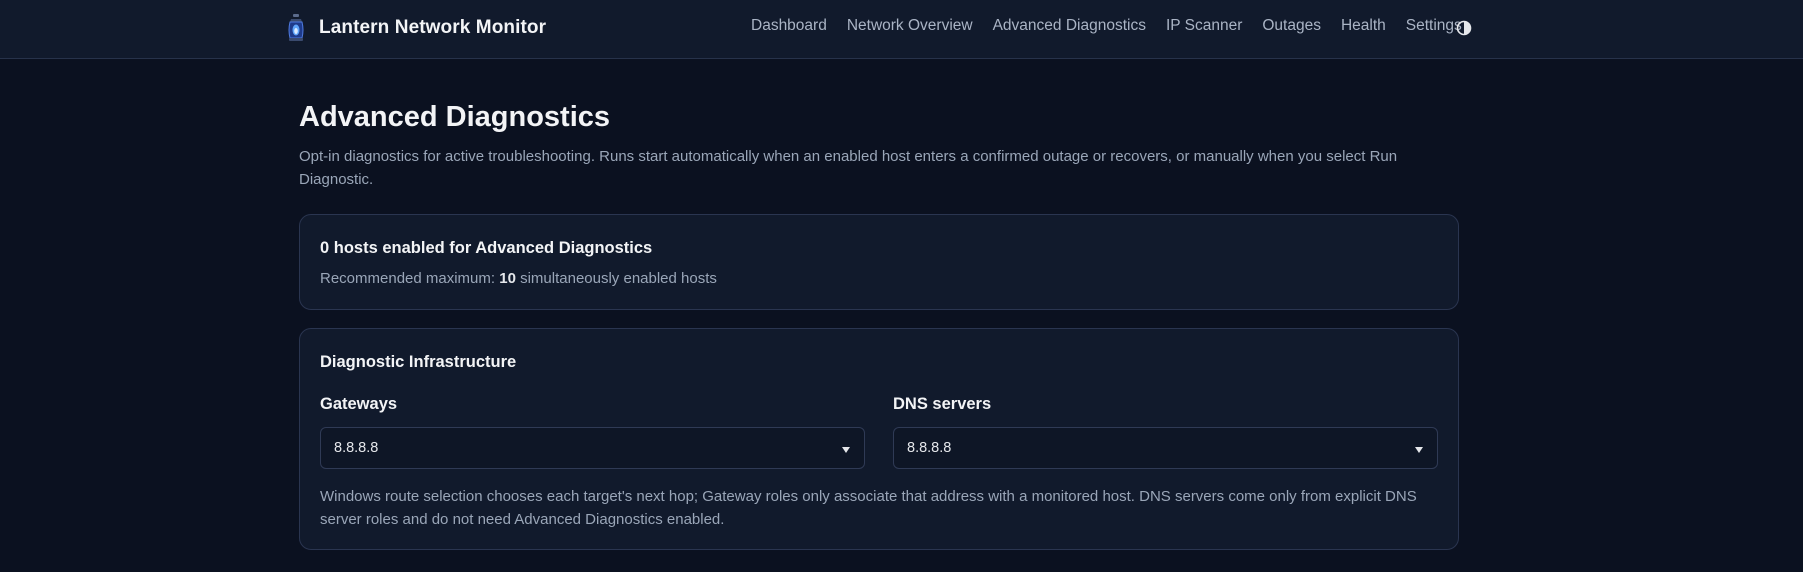  I want to click on recommended-suffix: simultaneously enabled hosts, so click(616, 278).